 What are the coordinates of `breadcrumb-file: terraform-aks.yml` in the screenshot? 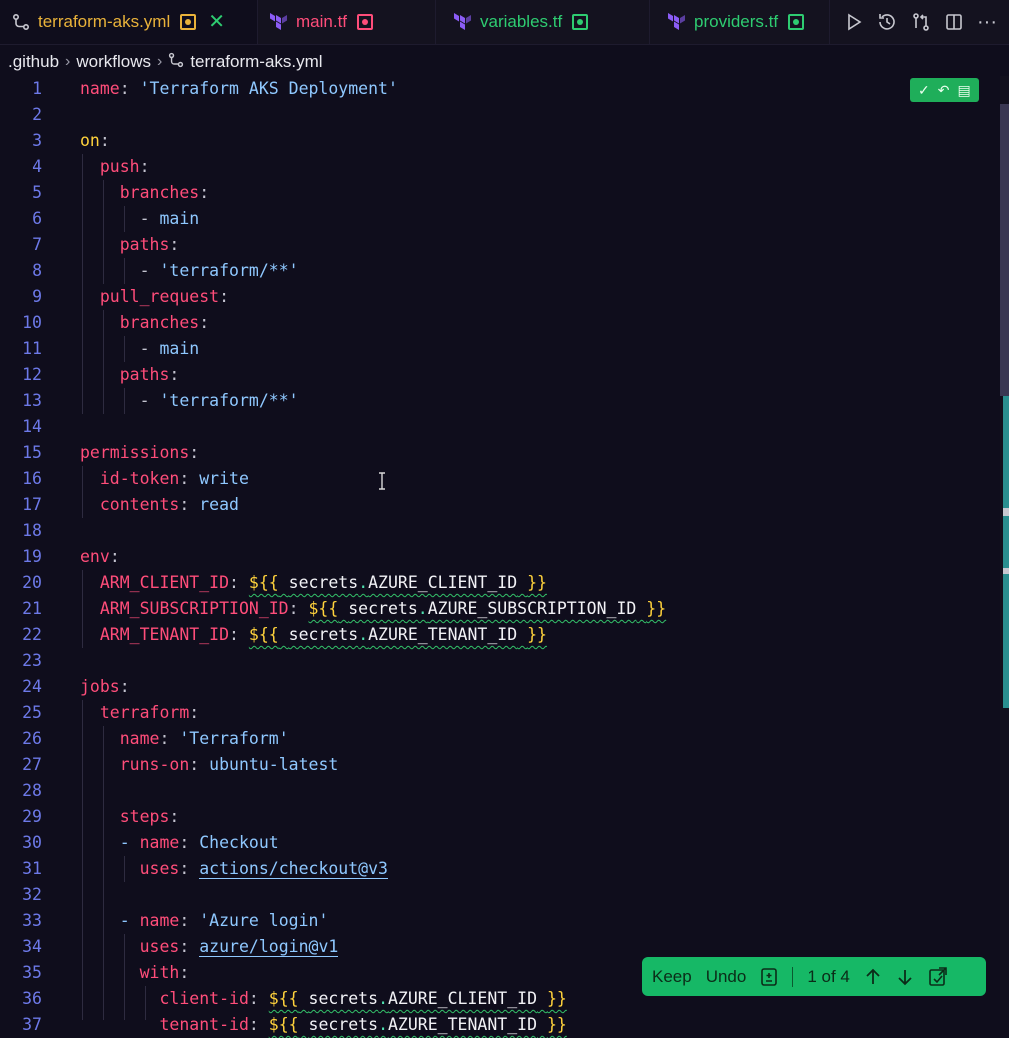 It's located at (256, 62).